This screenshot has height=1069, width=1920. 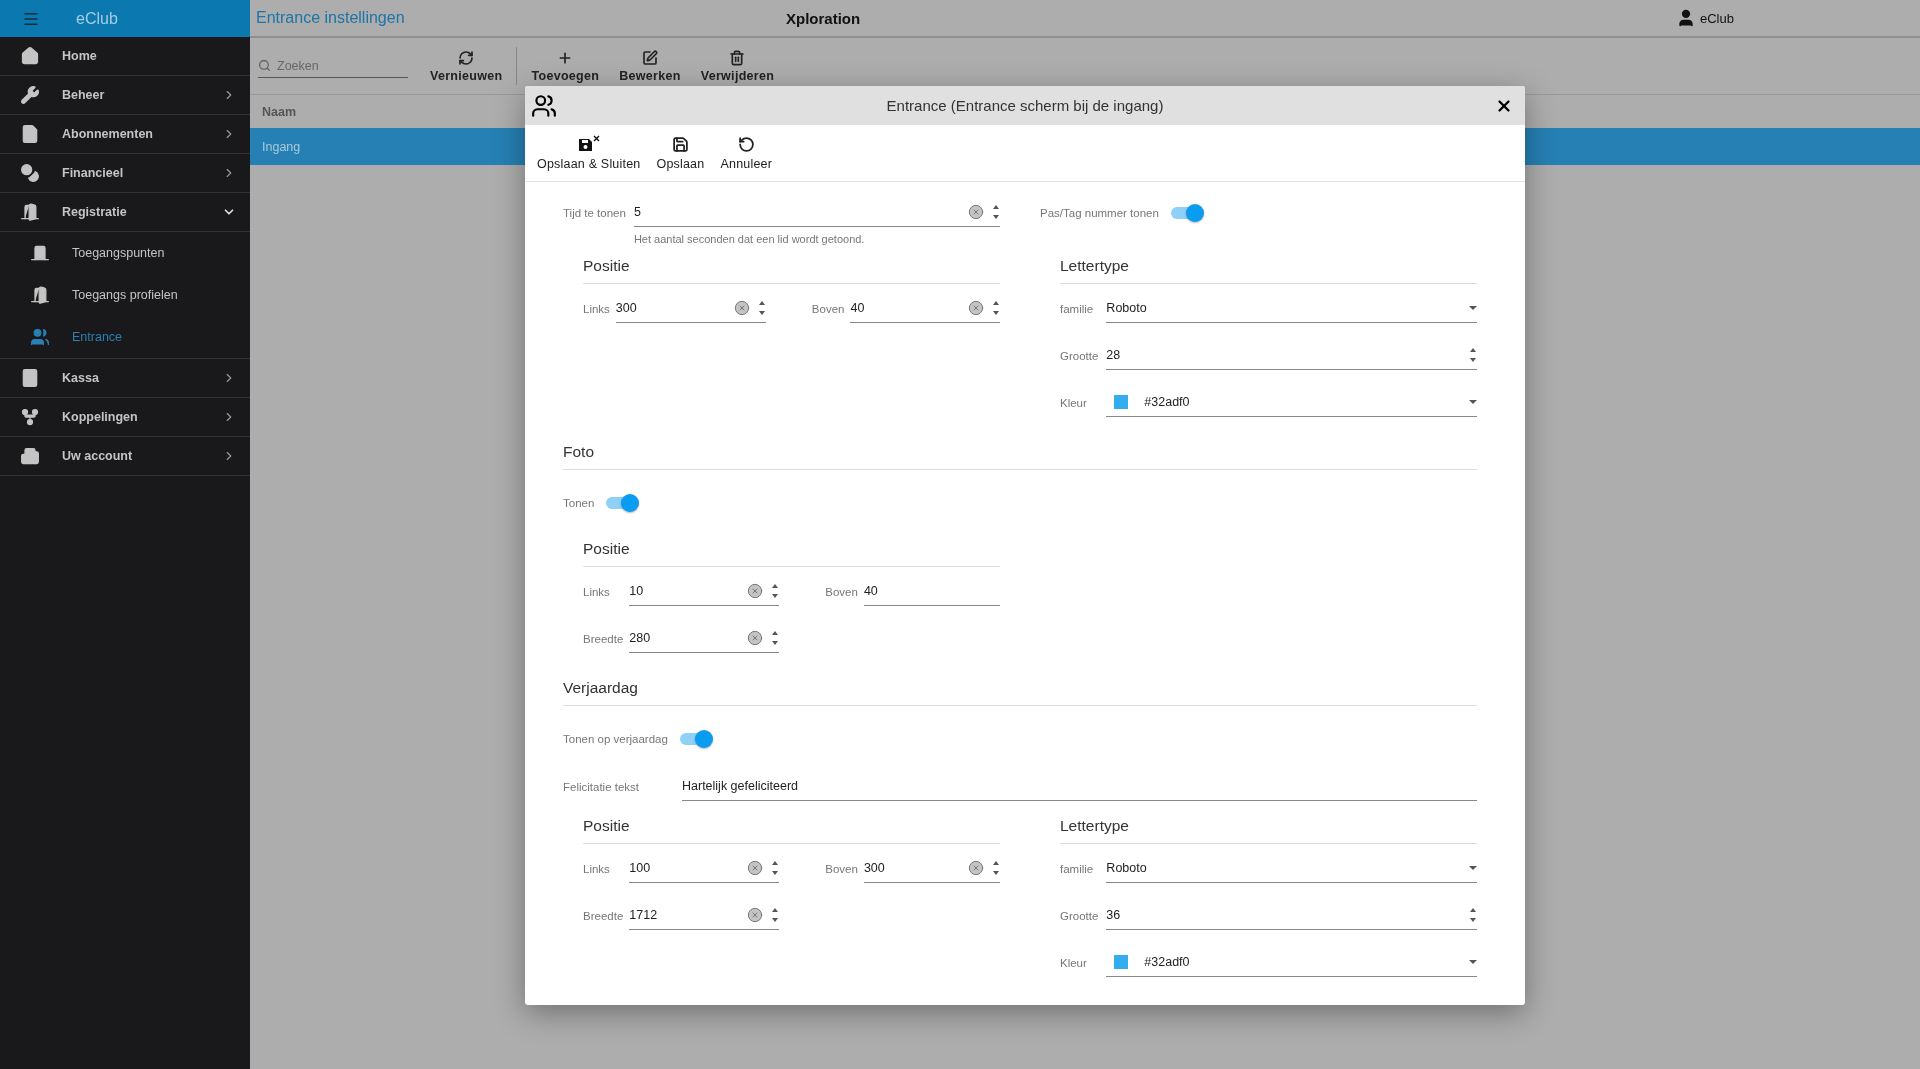 I want to click on toggle-label: Tonen op verjaardag, so click(x=615, y=739).